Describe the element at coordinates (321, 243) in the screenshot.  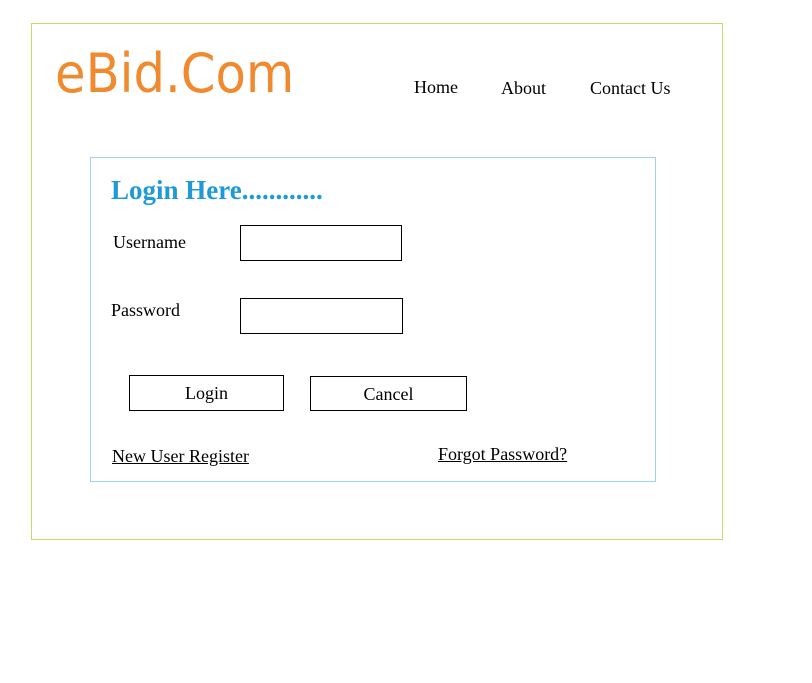
I see `username-input` at that location.